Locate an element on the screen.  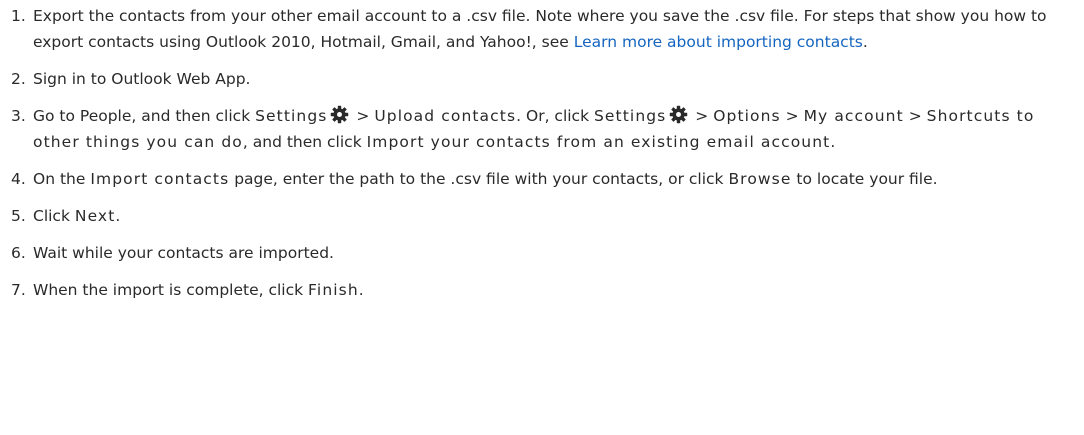
step-number: 5. is located at coordinates (18, 216).